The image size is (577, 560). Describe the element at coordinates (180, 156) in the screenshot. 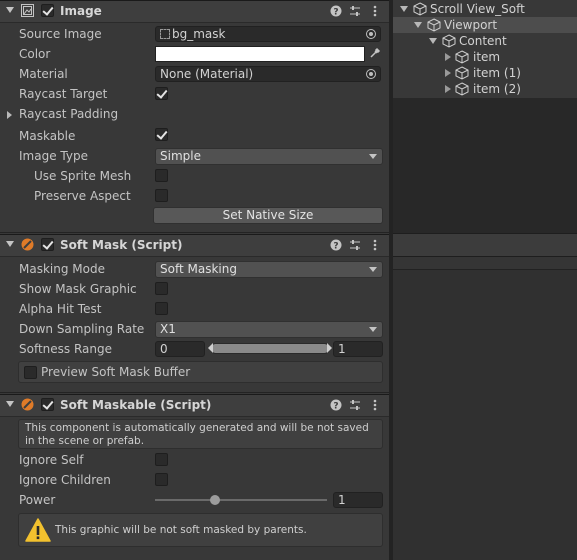

I see `image-type-value: Simple` at that location.